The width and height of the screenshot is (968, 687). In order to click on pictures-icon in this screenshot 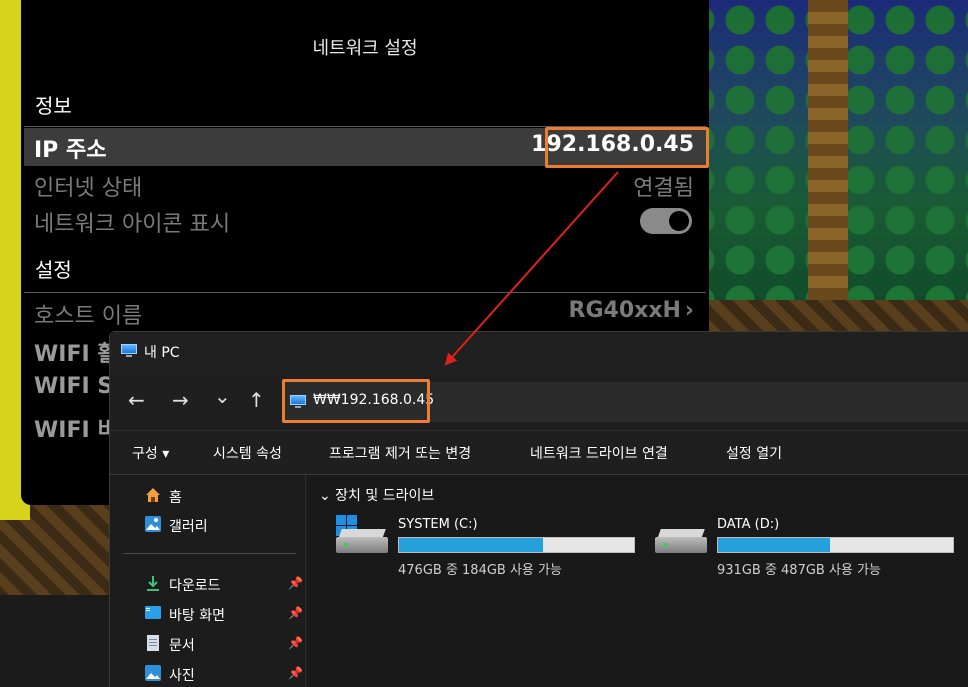, I will do `click(153, 673)`.